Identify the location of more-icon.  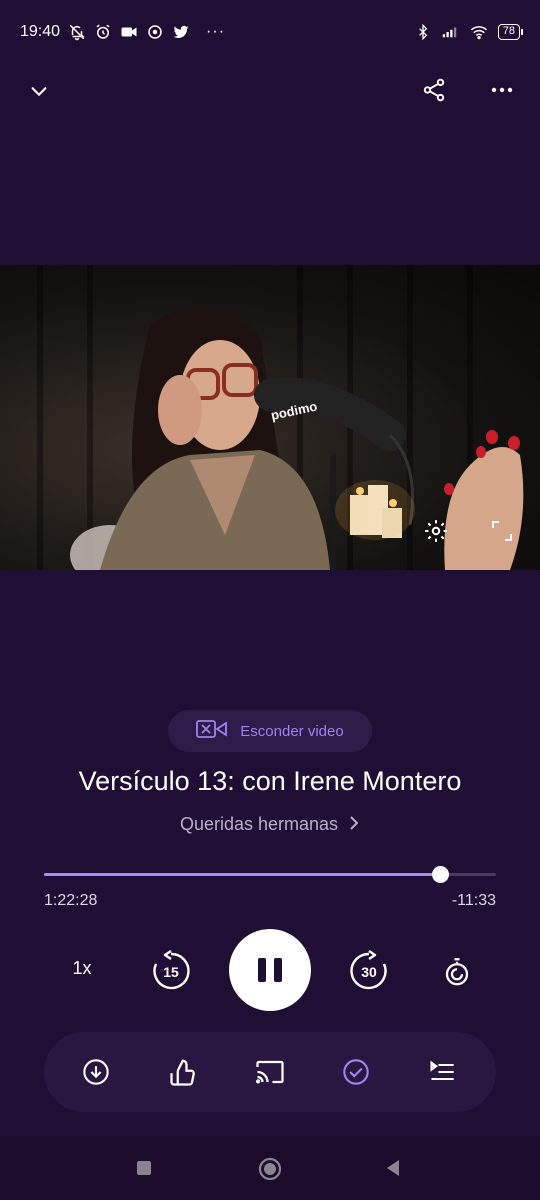
(502, 90).